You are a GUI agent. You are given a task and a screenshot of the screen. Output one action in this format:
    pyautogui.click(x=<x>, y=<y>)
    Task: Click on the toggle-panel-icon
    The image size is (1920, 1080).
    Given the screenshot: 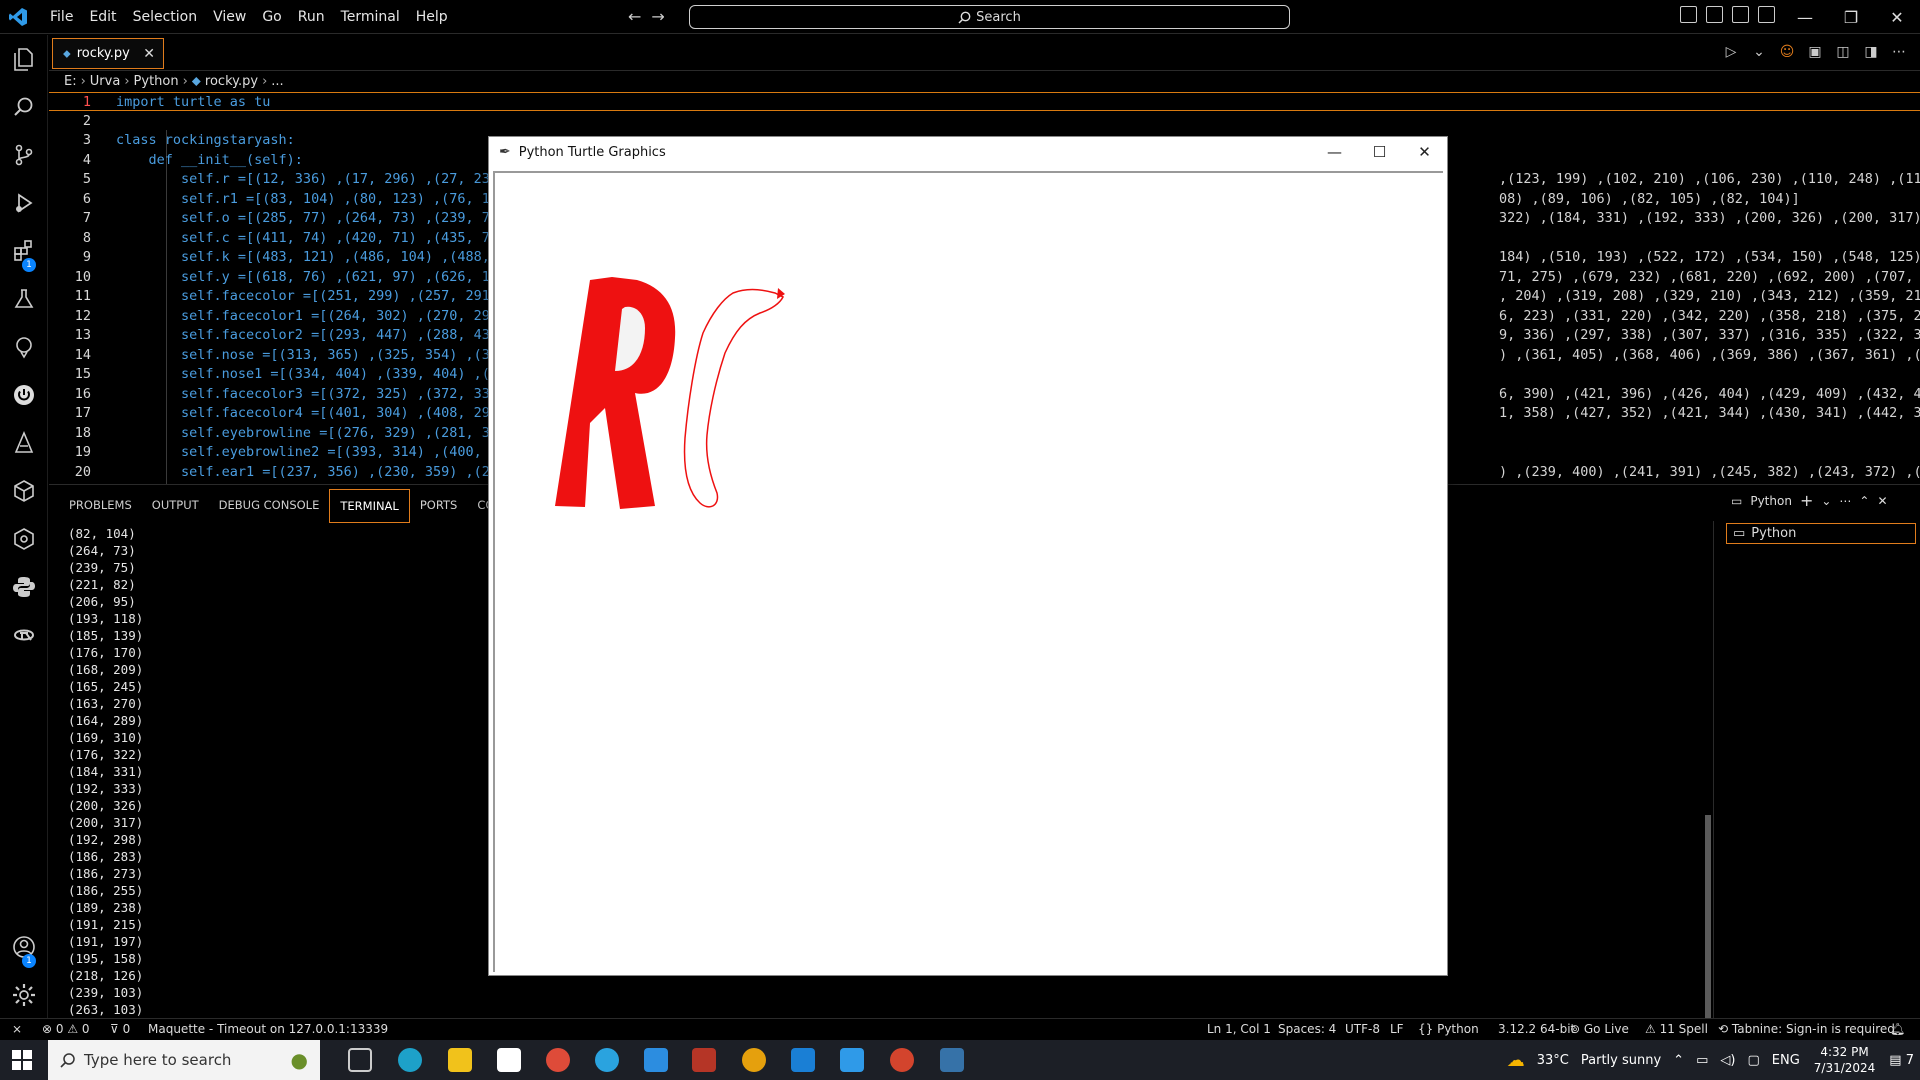 What is the action you would take?
    pyautogui.click(x=1714, y=14)
    